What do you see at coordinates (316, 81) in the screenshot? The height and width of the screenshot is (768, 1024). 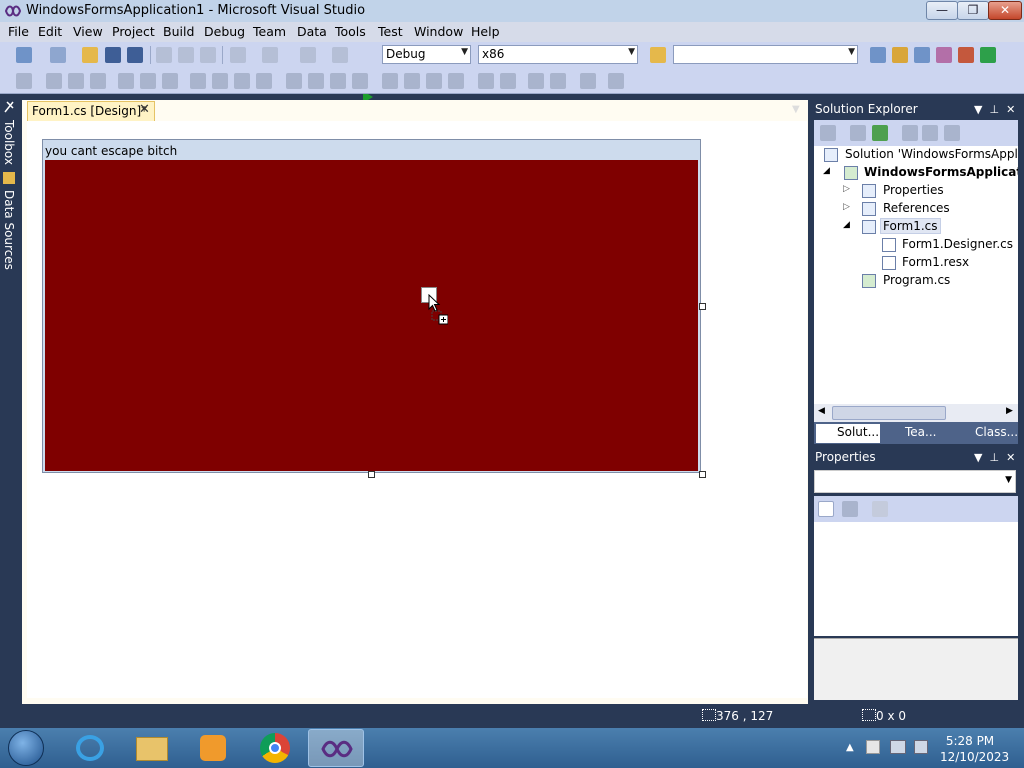 I see `increase-horizontal-spacing-icon` at bounding box center [316, 81].